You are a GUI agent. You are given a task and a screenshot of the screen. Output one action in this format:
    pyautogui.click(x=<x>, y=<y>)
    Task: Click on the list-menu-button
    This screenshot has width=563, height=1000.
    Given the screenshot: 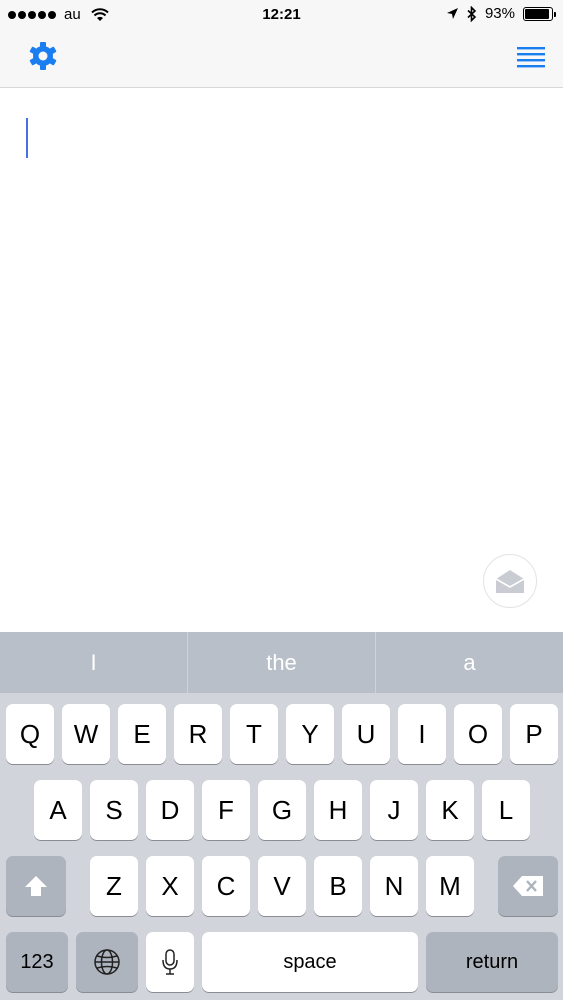 What is the action you would take?
    pyautogui.click(x=531, y=56)
    